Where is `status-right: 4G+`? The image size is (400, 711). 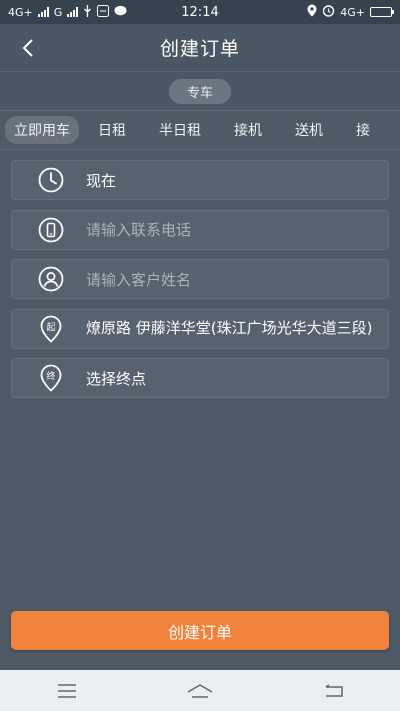 status-right: 4G+ is located at coordinates (350, 12).